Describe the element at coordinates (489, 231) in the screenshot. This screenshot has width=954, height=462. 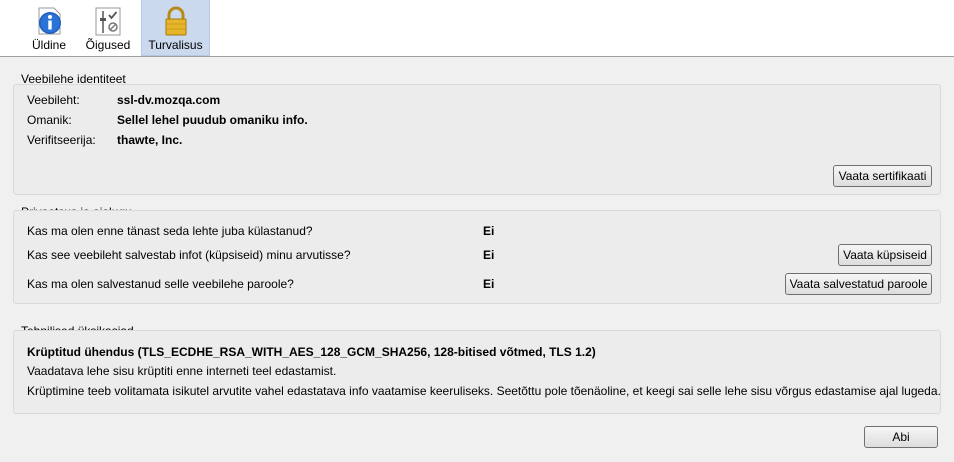
I see `visited-answer: Ei` at that location.